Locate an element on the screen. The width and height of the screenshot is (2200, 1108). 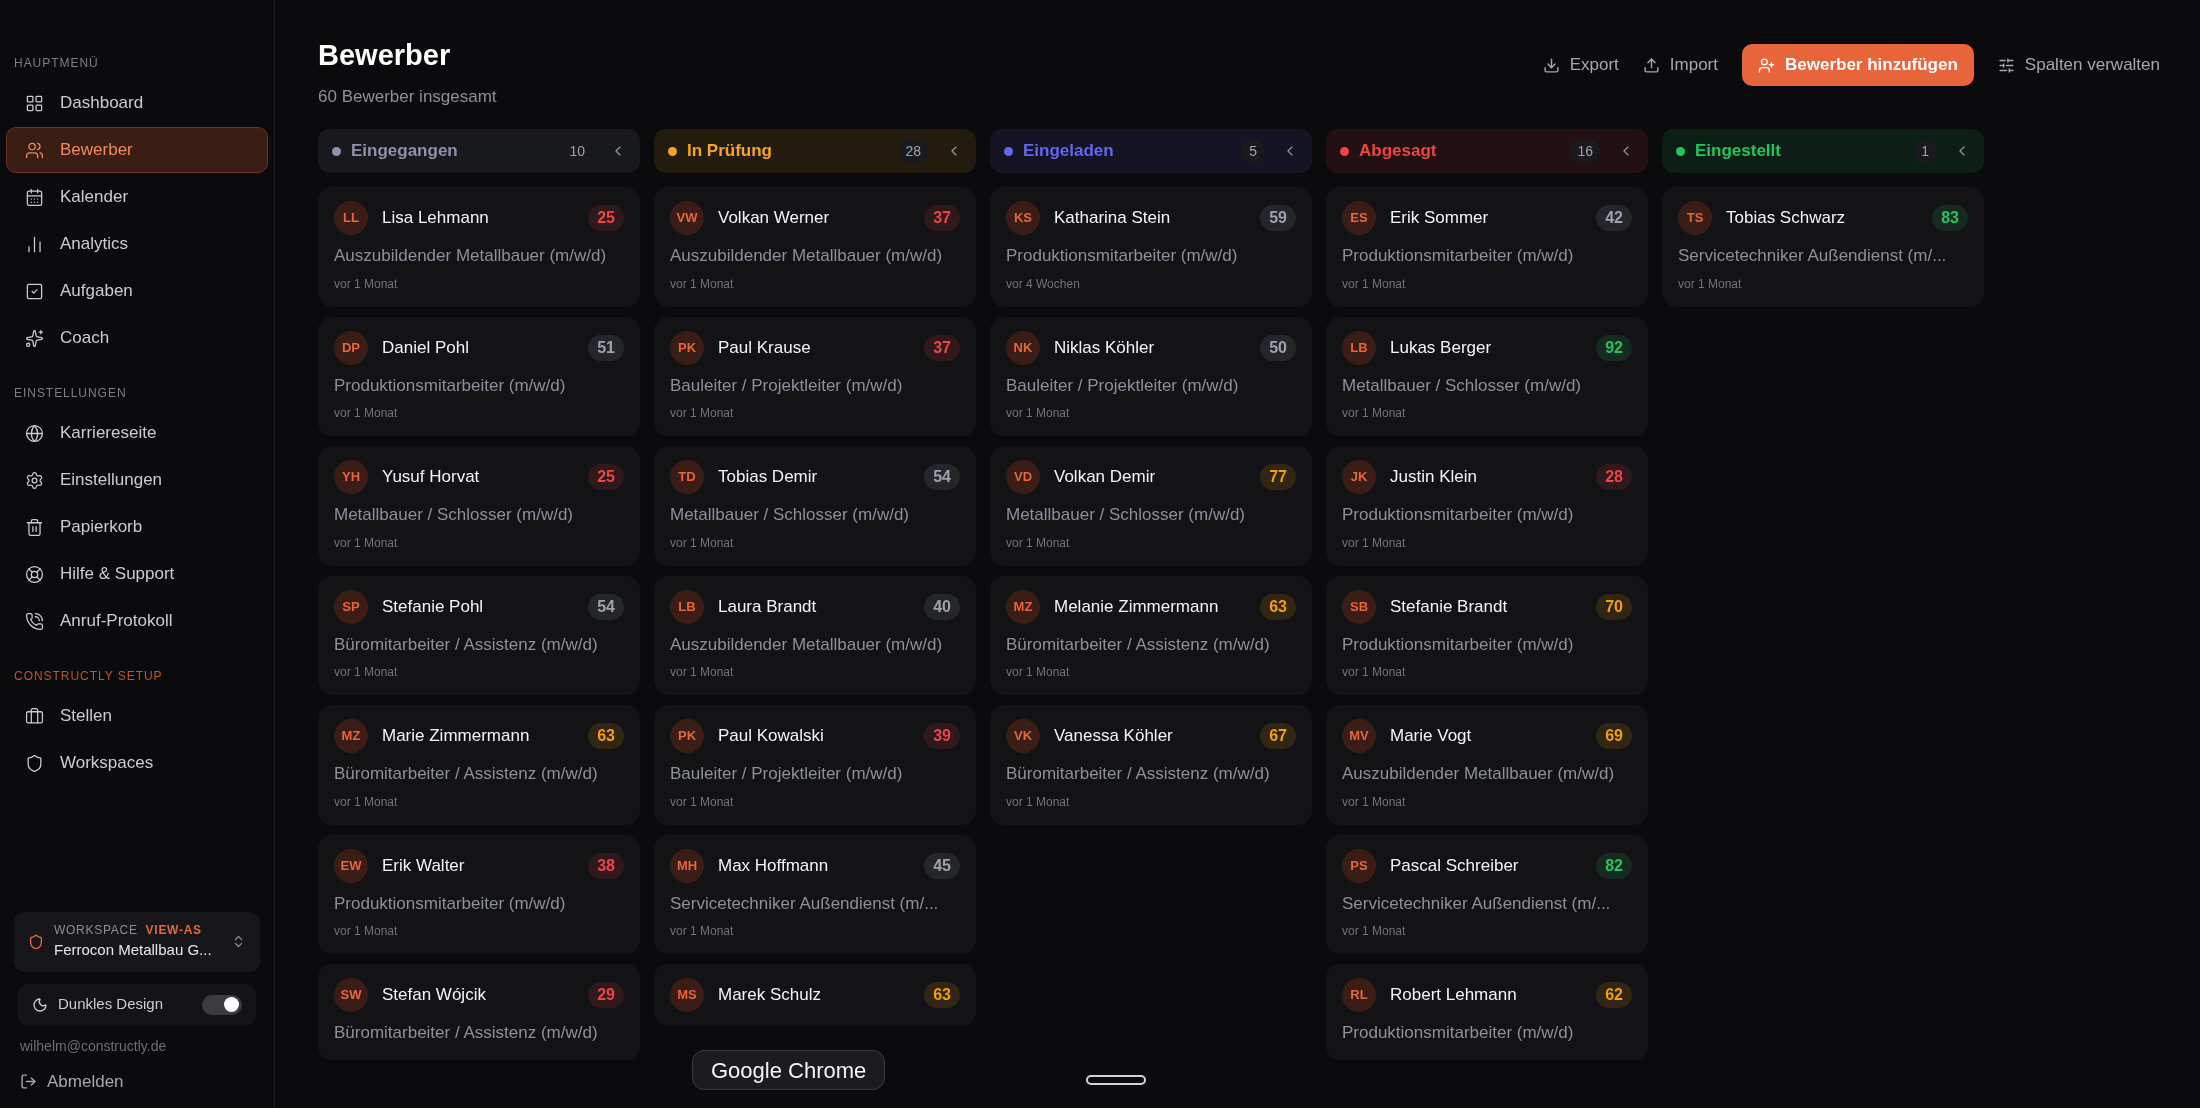
applicant-card: PK Paul Krause 37 Bauleiter / Projektleiter (m/w/d) vor 1 Monat is located at coordinates (815, 376).